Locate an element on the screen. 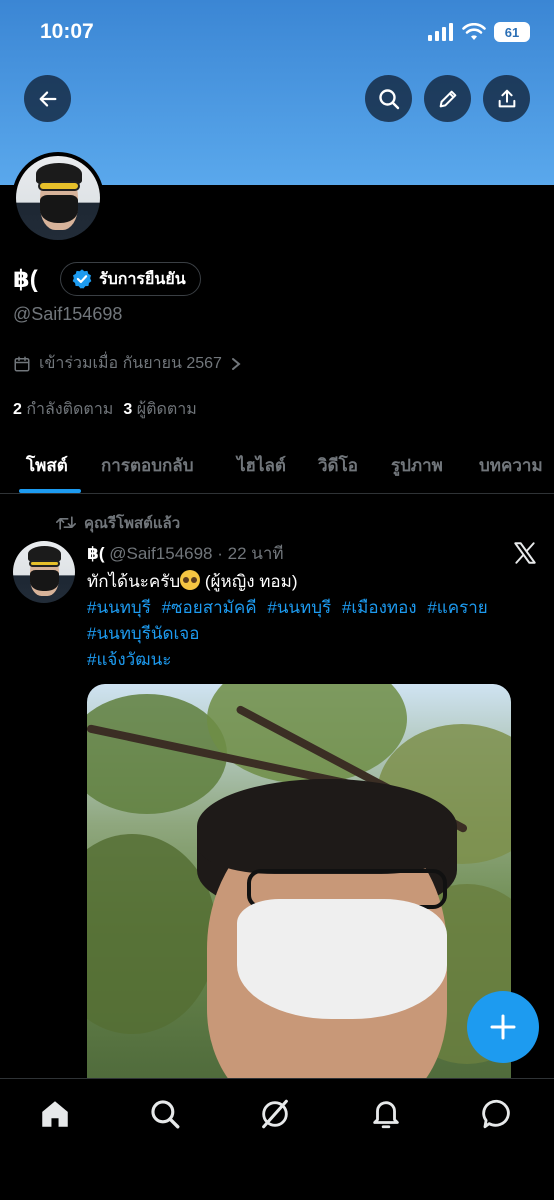 This screenshot has width=554, height=1200. pencil-icon is located at coordinates (447, 98).